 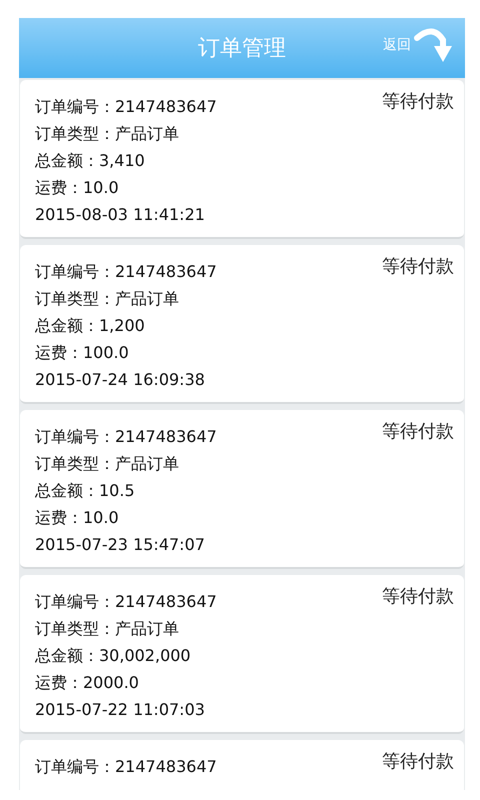 What do you see at coordinates (242, 48) in the screenshot?
I see `page-title: 订单管理` at bounding box center [242, 48].